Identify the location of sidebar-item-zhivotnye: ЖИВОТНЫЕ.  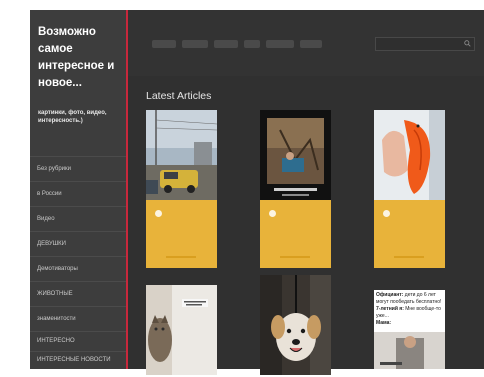
(78, 293).